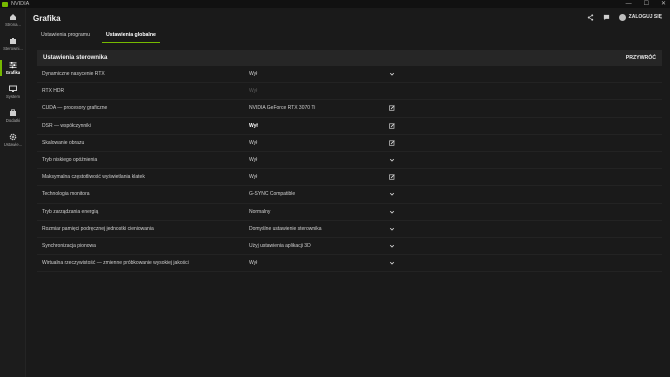 The width and height of the screenshot is (670, 377). I want to click on setting-label: Tryb niskiego opóźnienia, so click(70, 160).